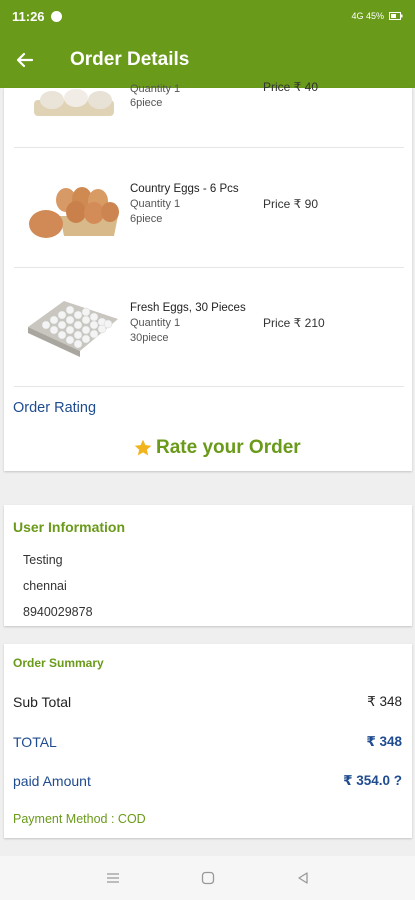 This screenshot has height=900, width=415. What do you see at coordinates (58, 663) in the screenshot?
I see `order-summary-title: Order Summary` at bounding box center [58, 663].